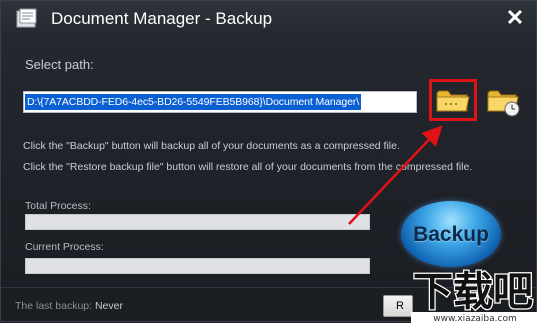 The width and height of the screenshot is (537, 323). Describe the element at coordinates (515, 18) in the screenshot. I see `close-icon: ✕` at that location.